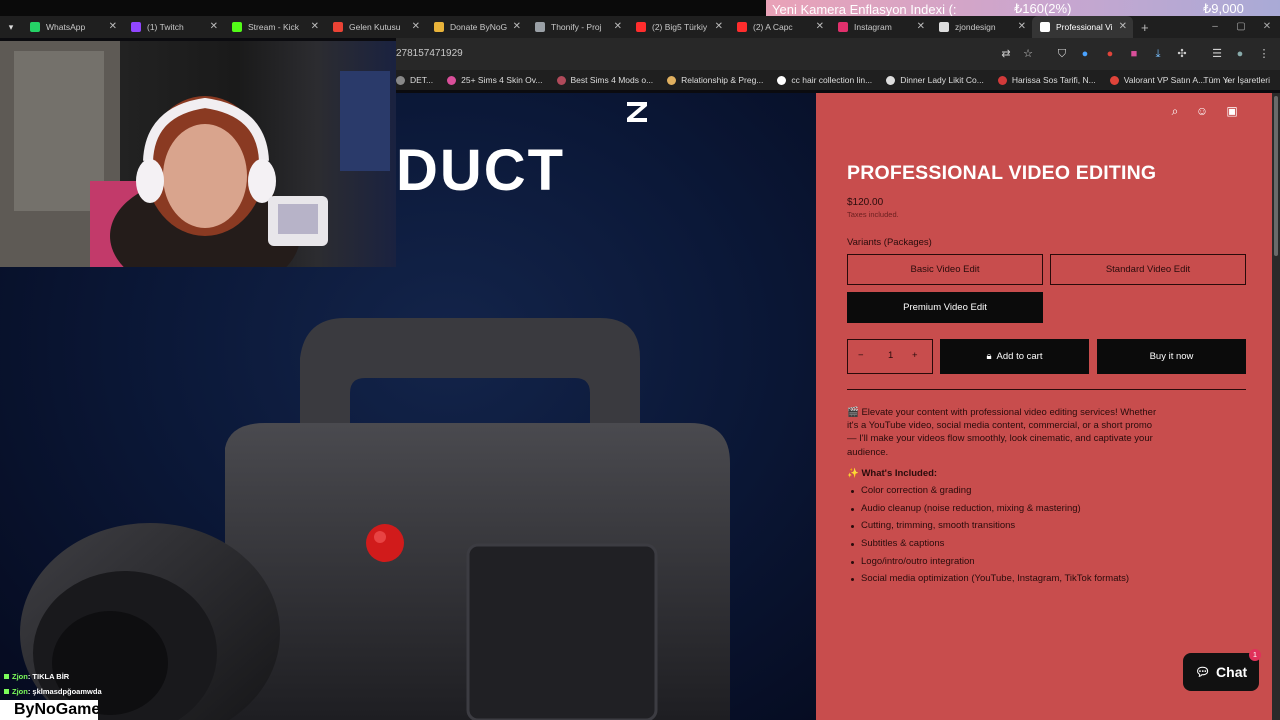  I want to click on translate-icon: ⇄, so click(1006, 54).